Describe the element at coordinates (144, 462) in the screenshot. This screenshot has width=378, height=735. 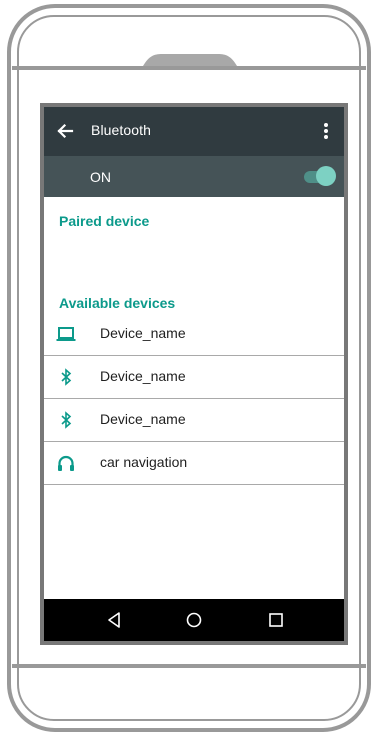
I see `device-name: car navigation` at that location.